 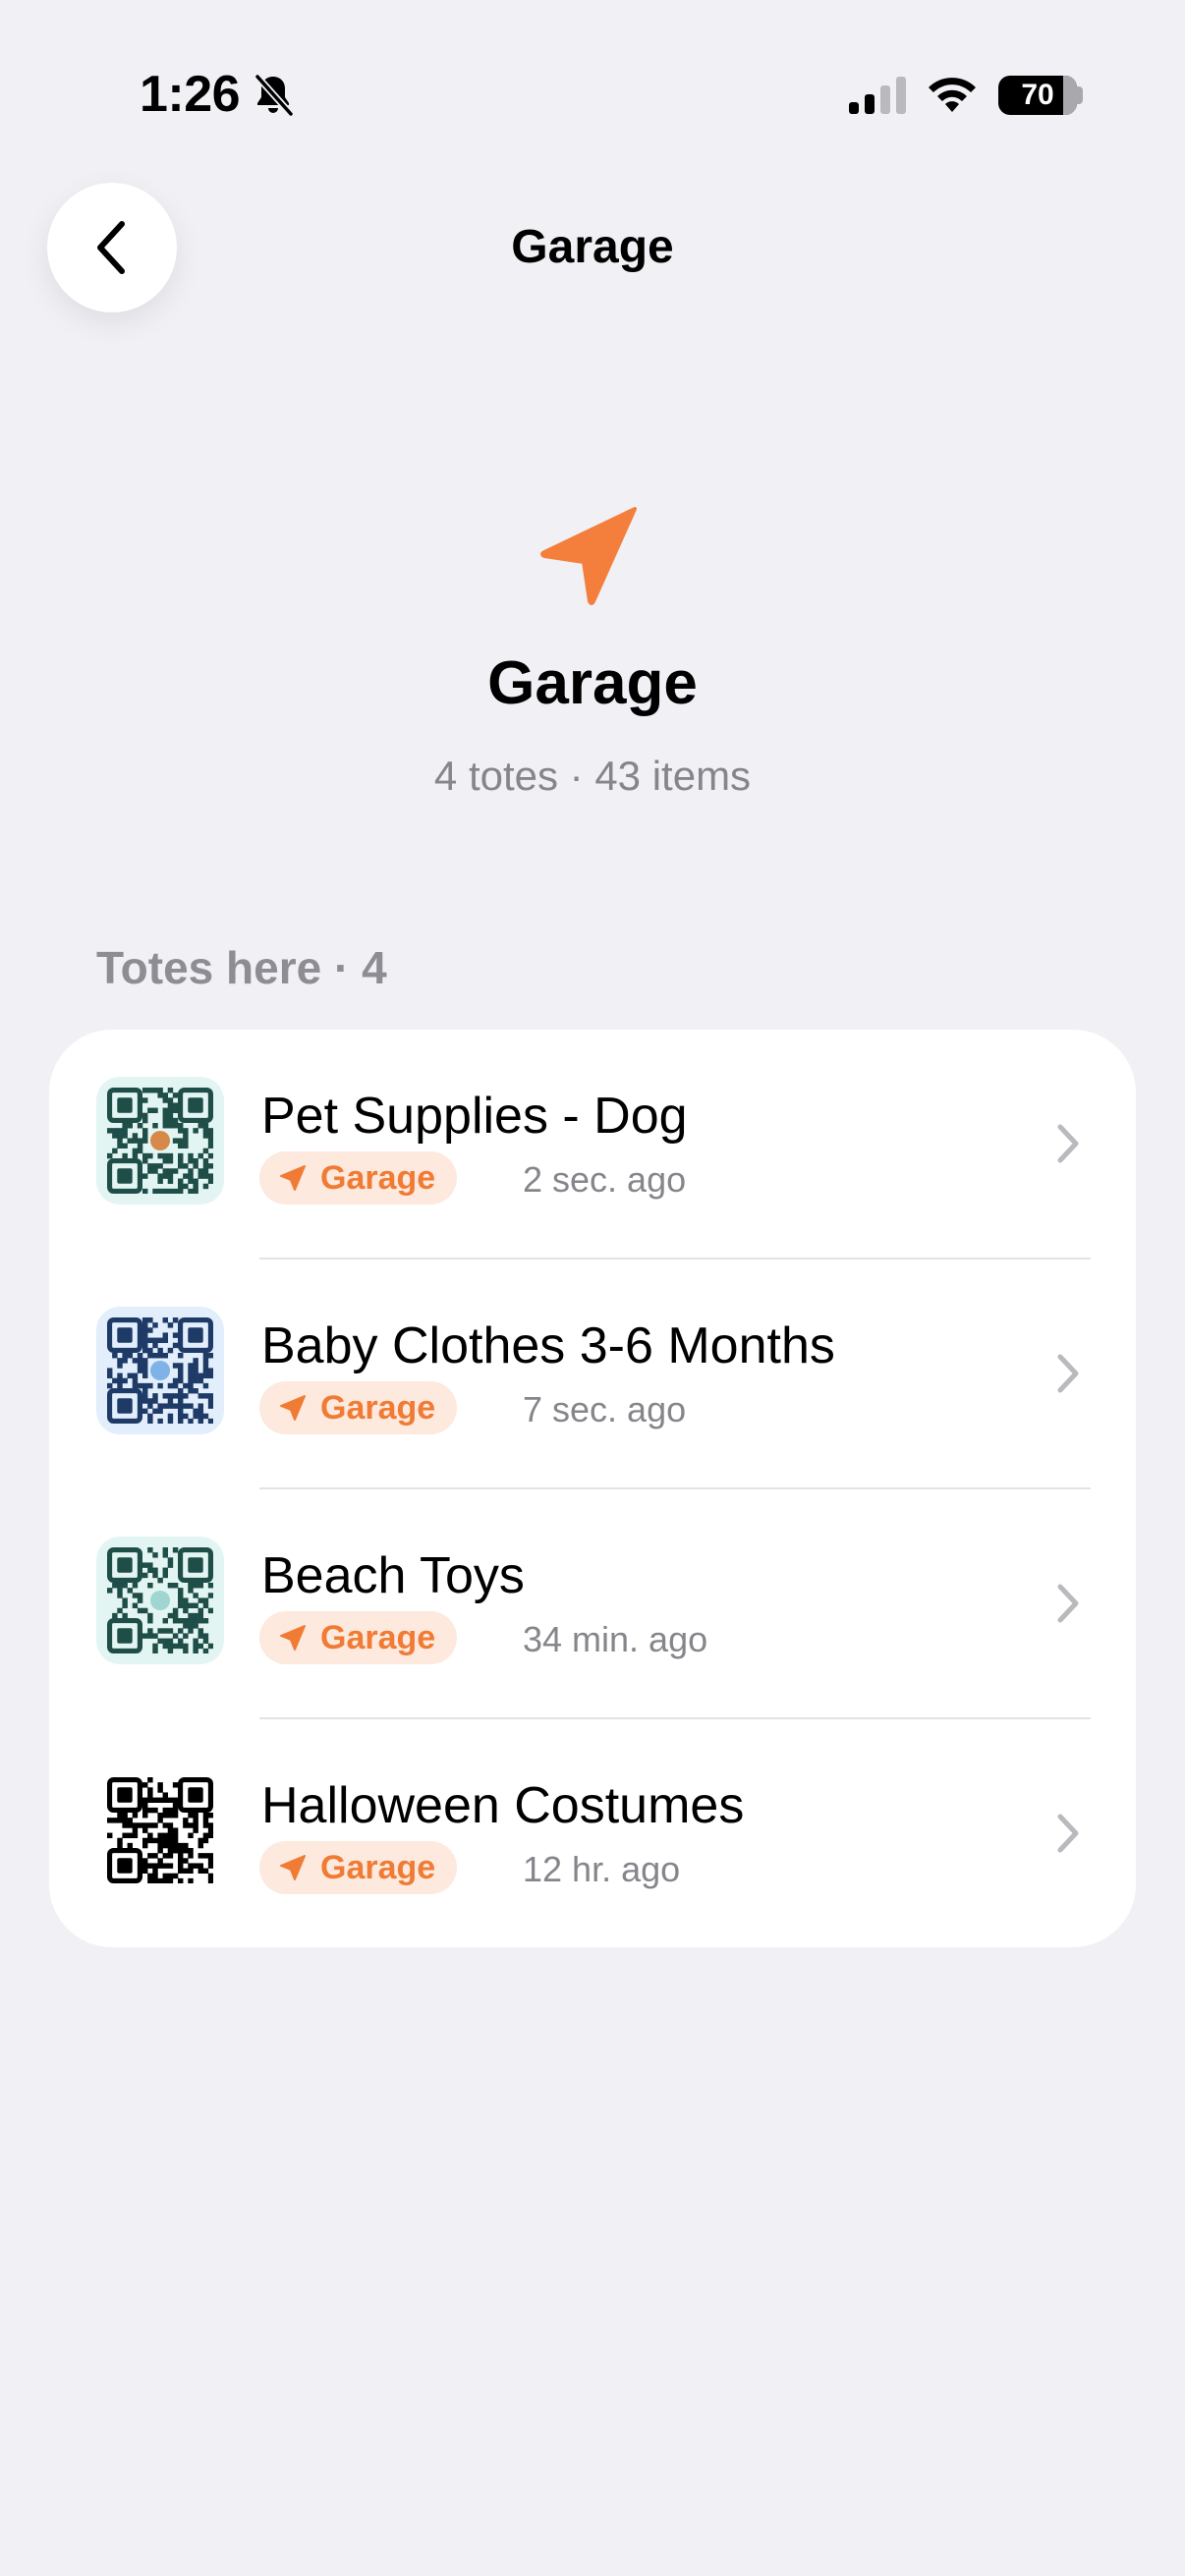 I want to click on qr-code-thumbnail, so click(x=160, y=1140).